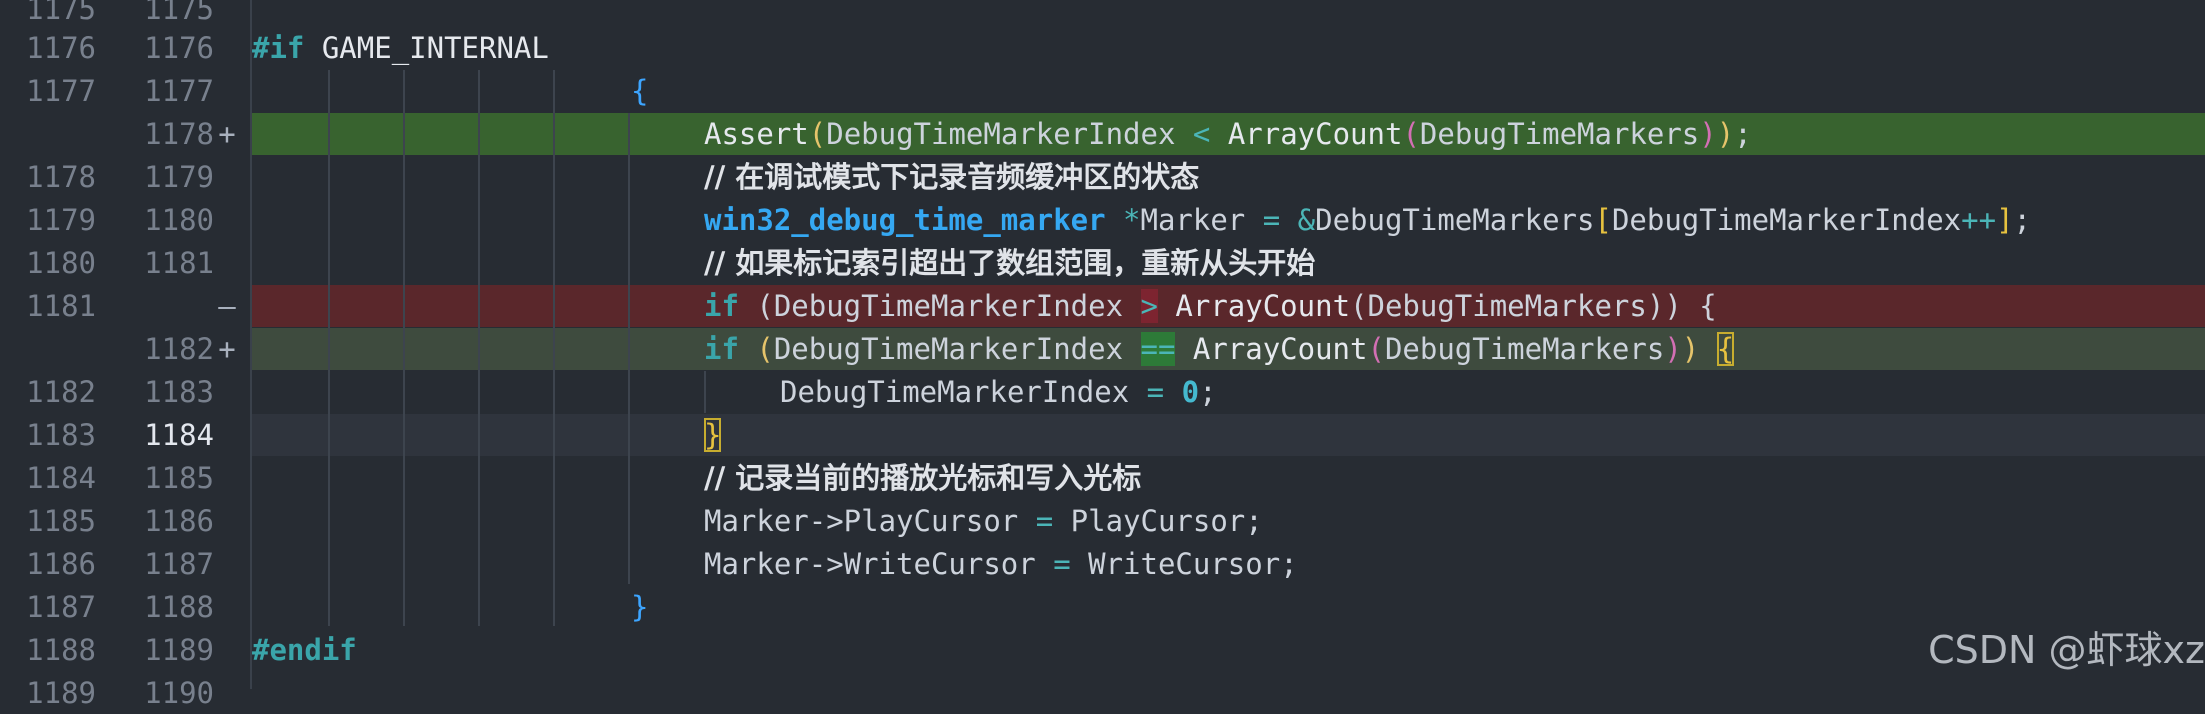  What do you see at coordinates (1001, 564) in the screenshot?
I see `code-line: Marker->WriteCursor = WriteCursor;` at bounding box center [1001, 564].